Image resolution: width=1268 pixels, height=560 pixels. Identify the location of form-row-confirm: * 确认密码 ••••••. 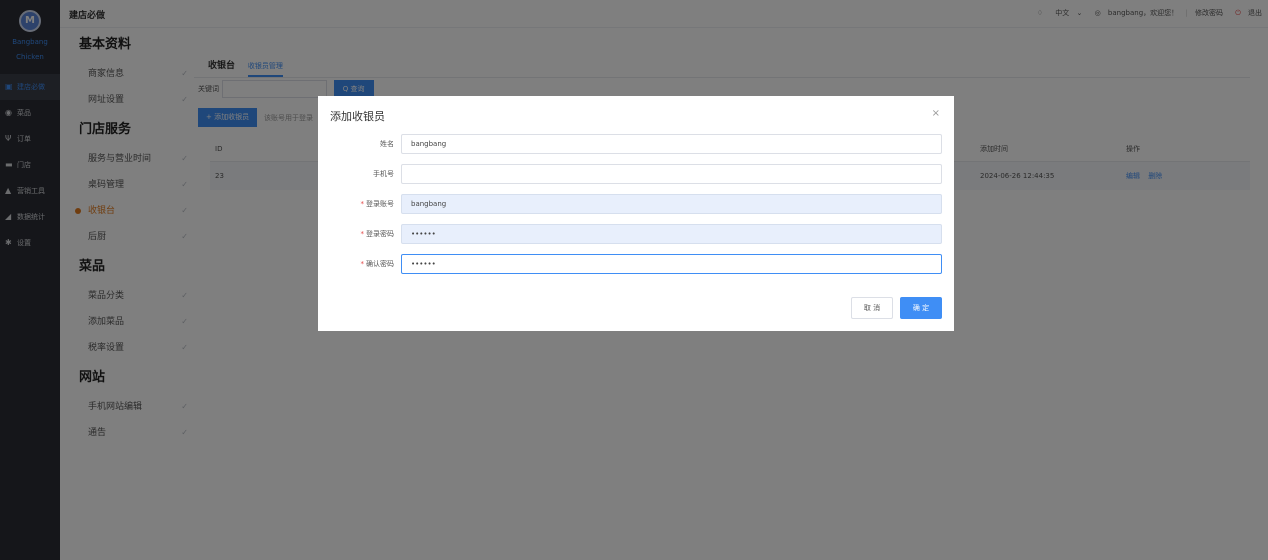
(636, 264).